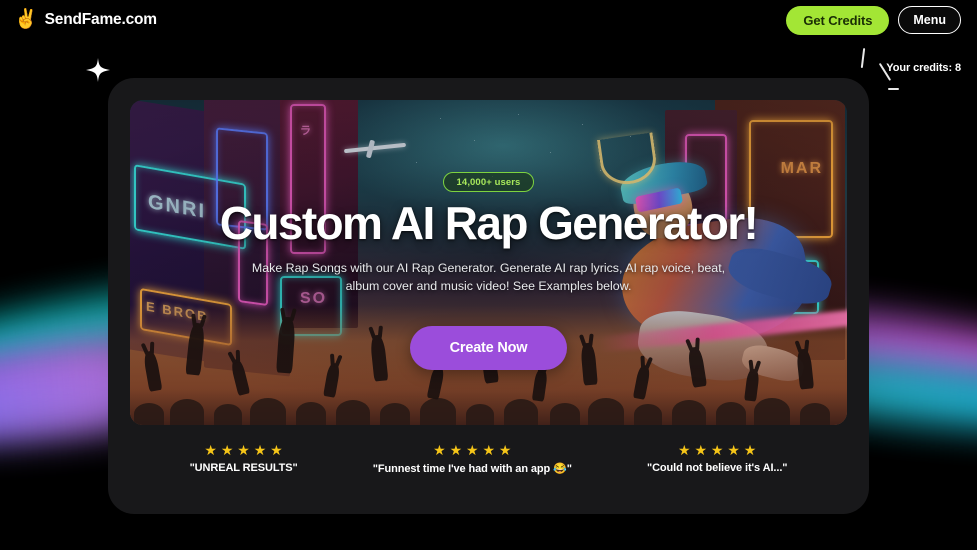 The width and height of the screenshot is (977, 550). I want to click on header-actions: Get Credits Menu, so click(873, 20).